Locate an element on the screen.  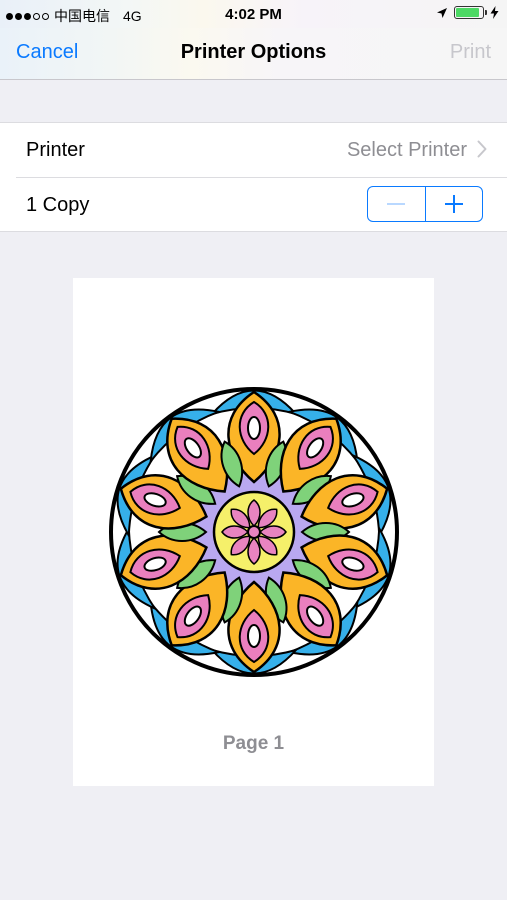
status-time: 4:02 PM is located at coordinates (253, 14).